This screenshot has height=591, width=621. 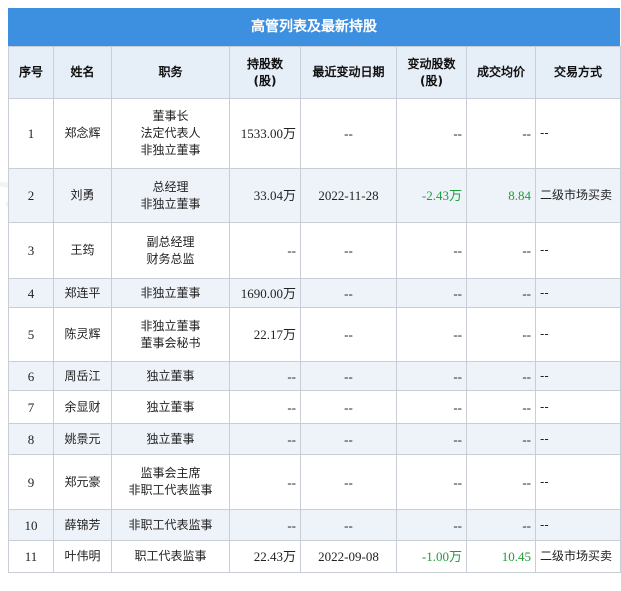 I want to click on row-index: 6, so click(x=31, y=376).